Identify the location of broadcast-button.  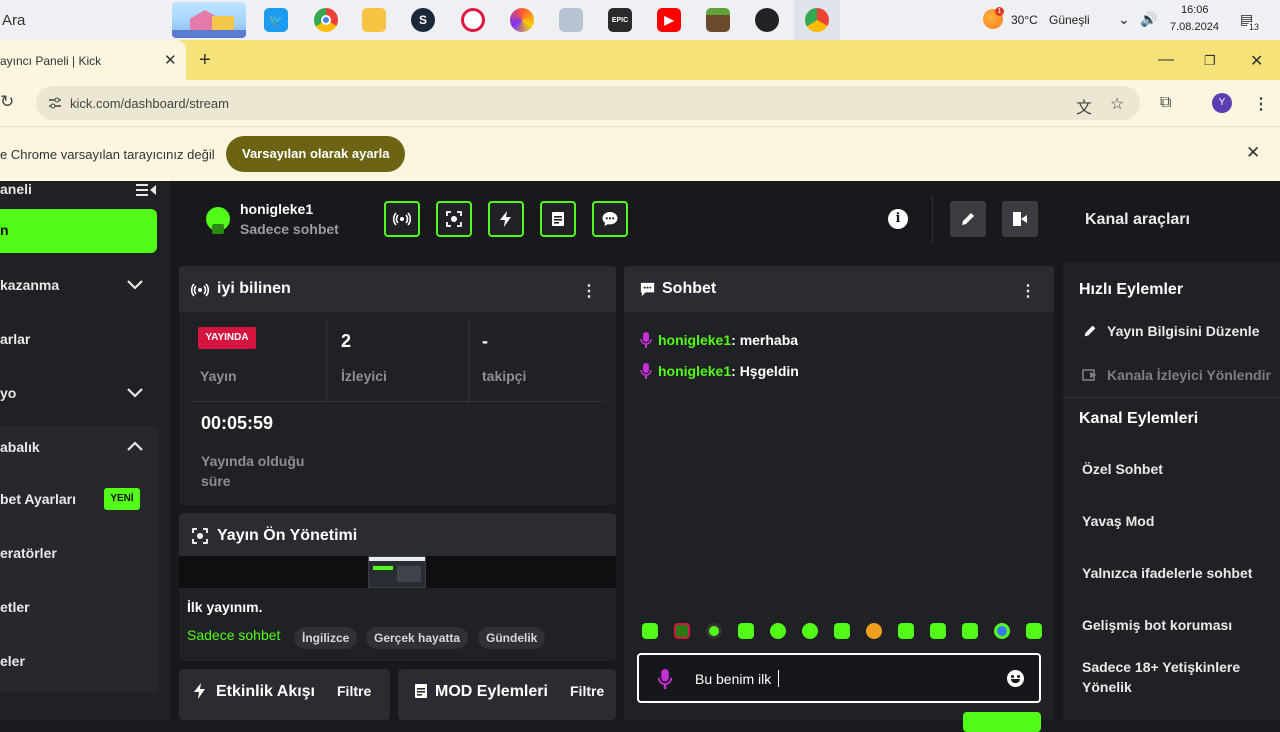
(402, 219).